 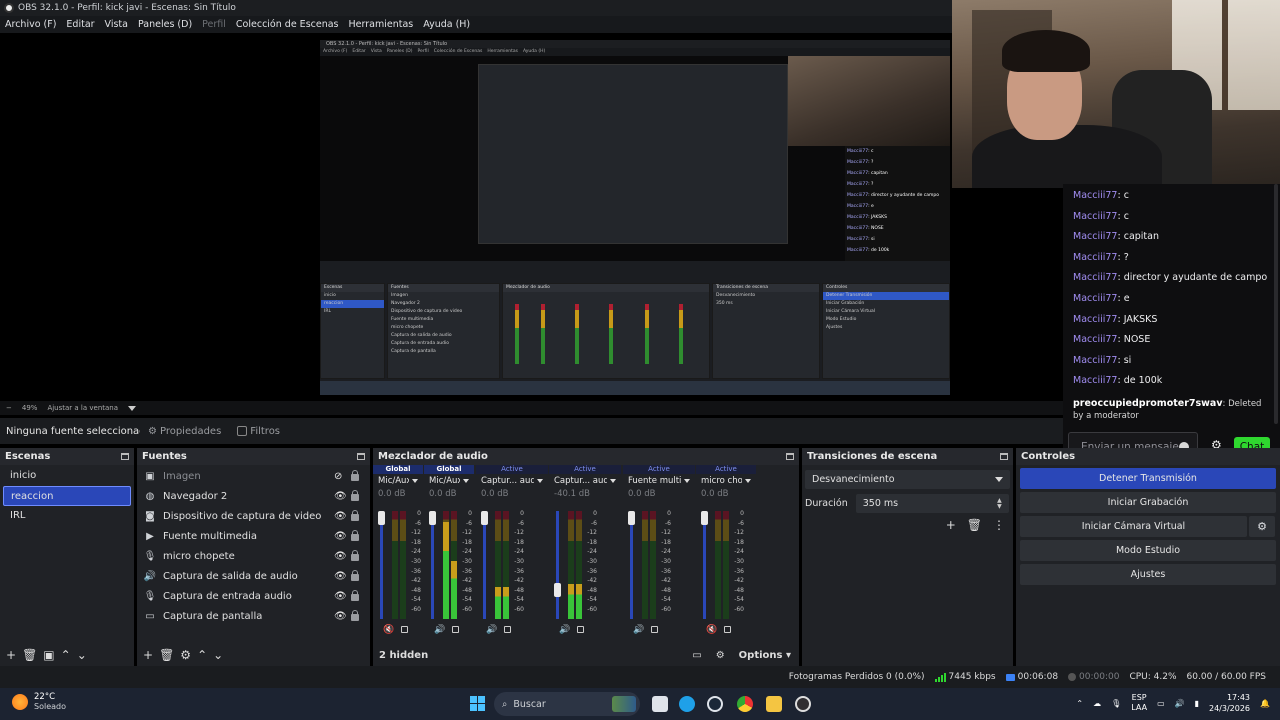 What do you see at coordinates (449, 480) in the screenshot?
I see `channel-name-dropdown: Mic/Aux 2` at bounding box center [449, 480].